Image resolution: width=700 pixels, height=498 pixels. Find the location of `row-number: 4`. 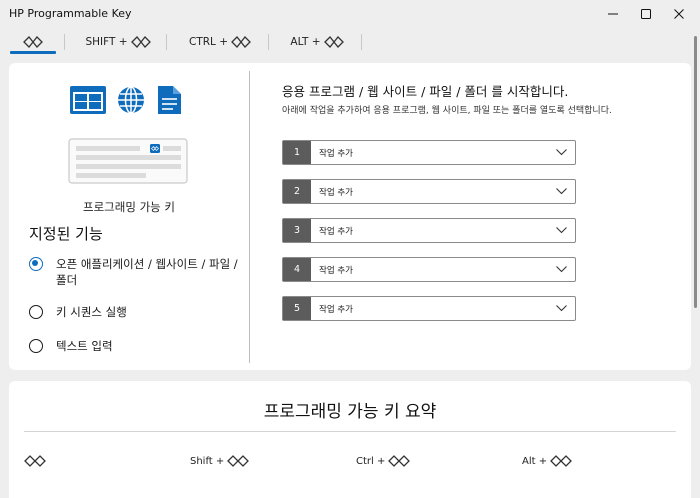

row-number: 4 is located at coordinates (297, 269).